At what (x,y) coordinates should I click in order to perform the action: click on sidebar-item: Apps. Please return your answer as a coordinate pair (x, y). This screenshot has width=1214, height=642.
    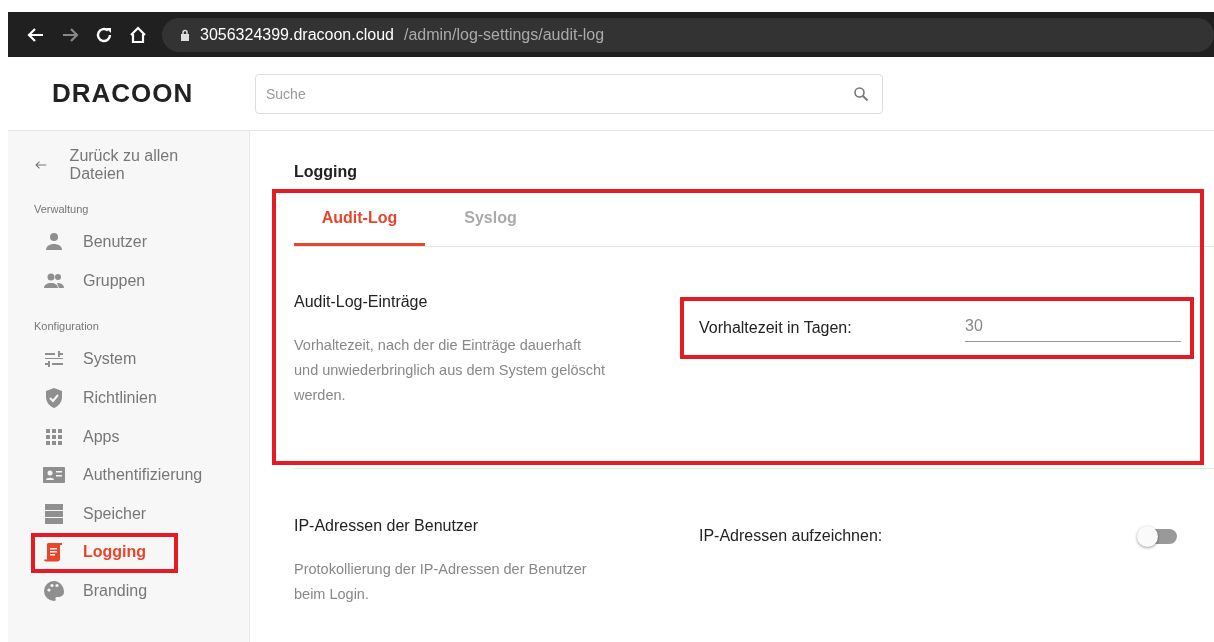
    Looking at the image, I should click on (128, 436).